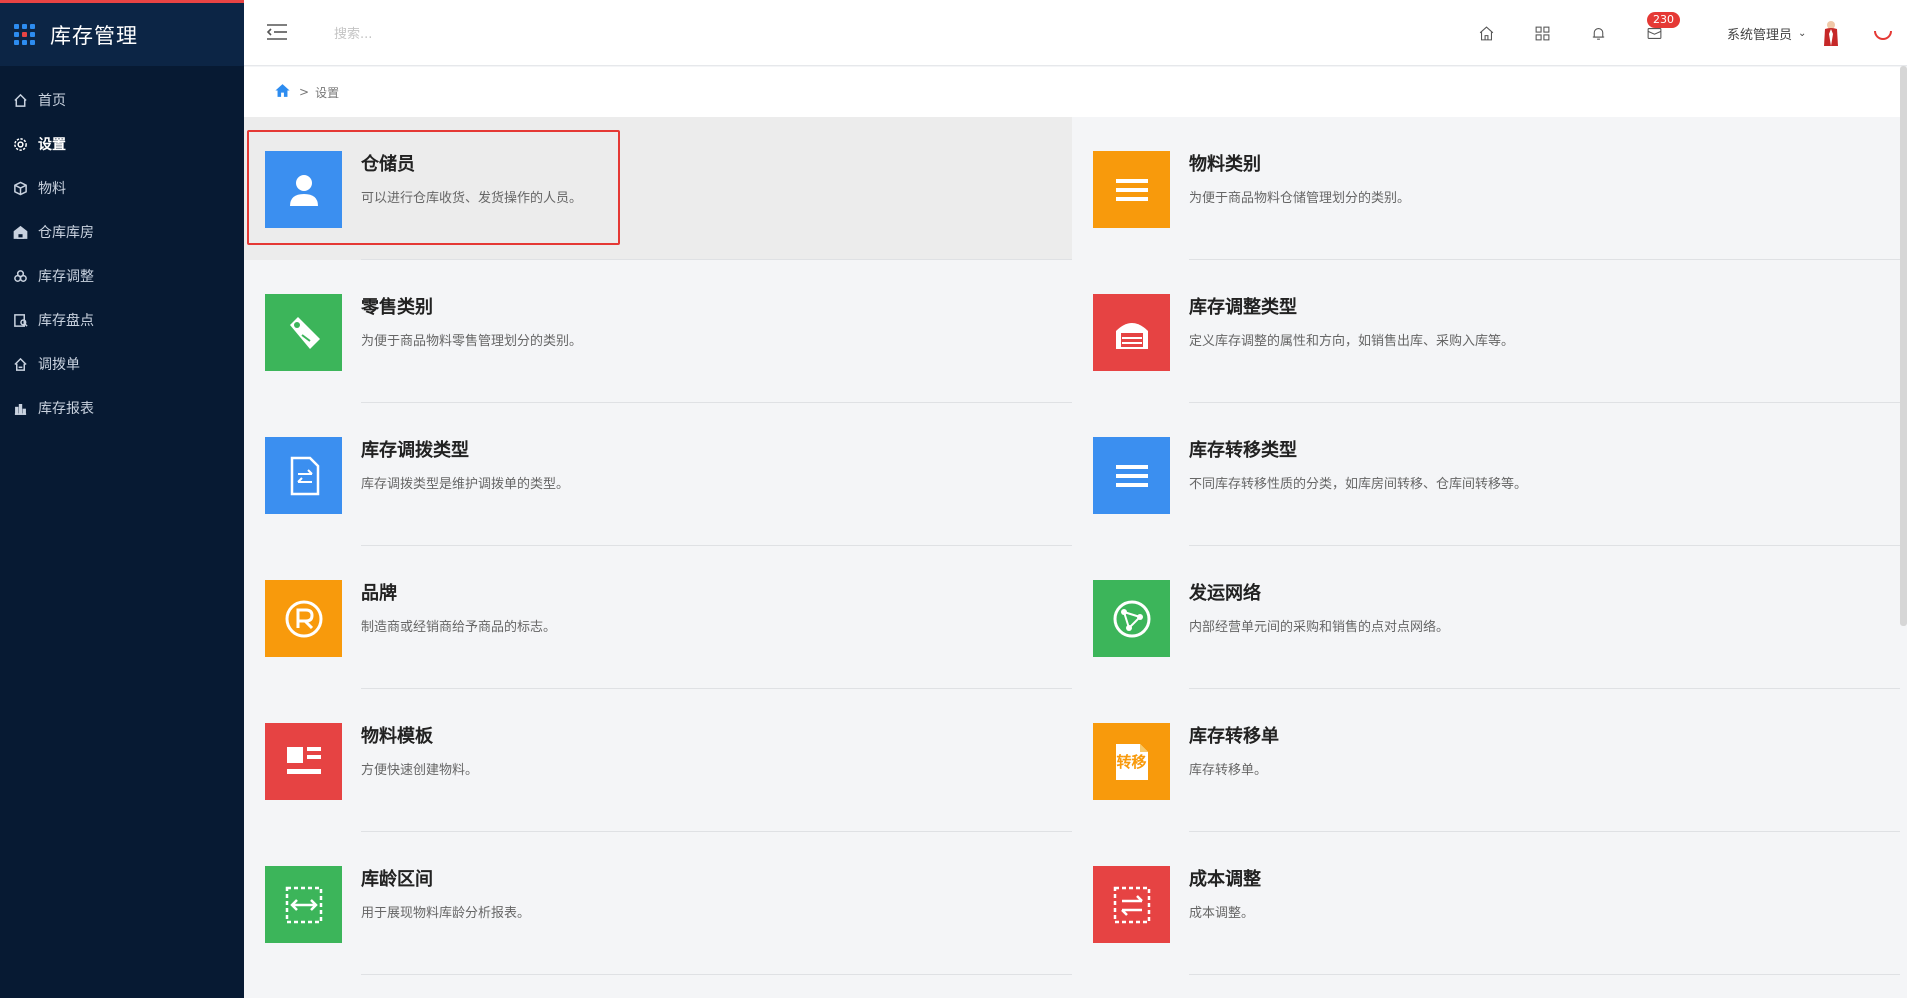  What do you see at coordinates (52, 145) in the screenshot?
I see `sidebar-item-label: 设置` at bounding box center [52, 145].